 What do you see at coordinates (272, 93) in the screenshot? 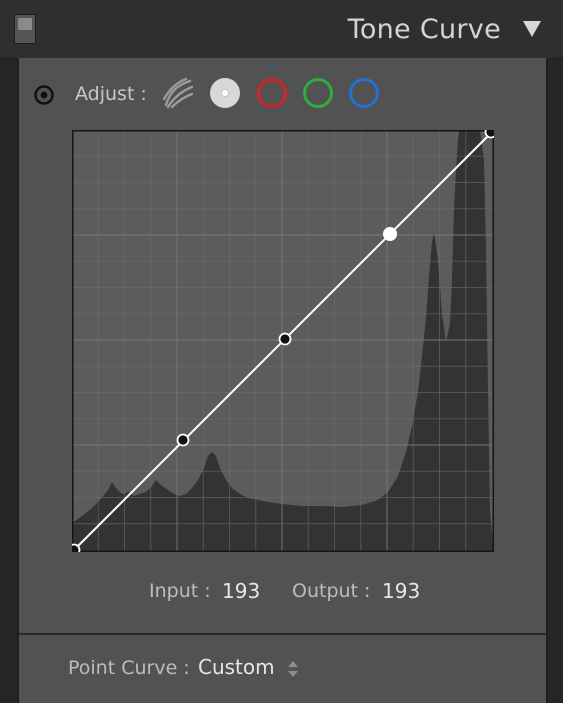
I see `red-channel-icon` at bounding box center [272, 93].